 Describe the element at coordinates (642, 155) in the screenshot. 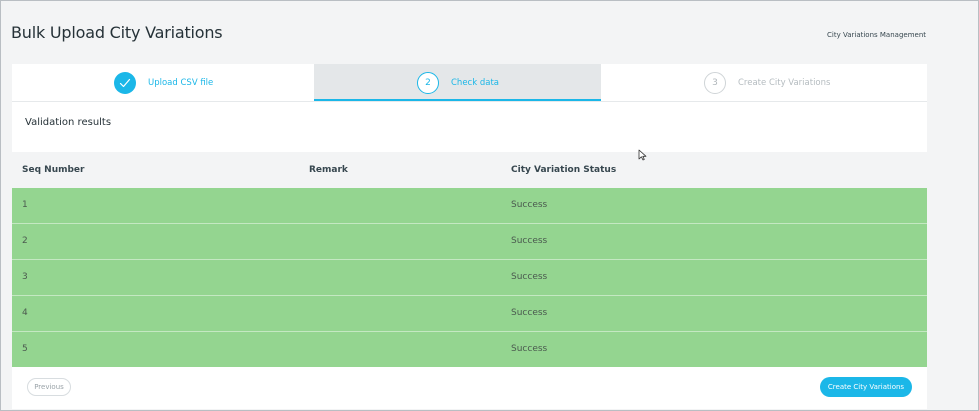

I see `mouse-cursor-icon` at that location.